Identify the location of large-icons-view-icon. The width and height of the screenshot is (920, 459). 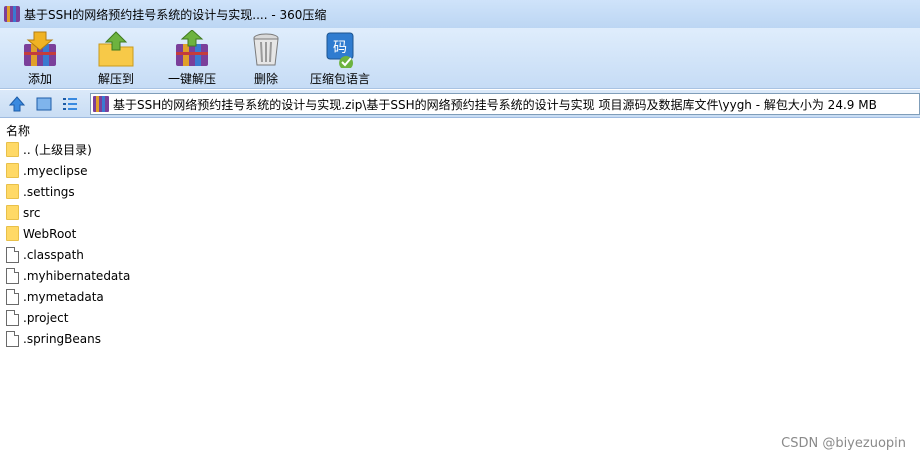
(44, 104).